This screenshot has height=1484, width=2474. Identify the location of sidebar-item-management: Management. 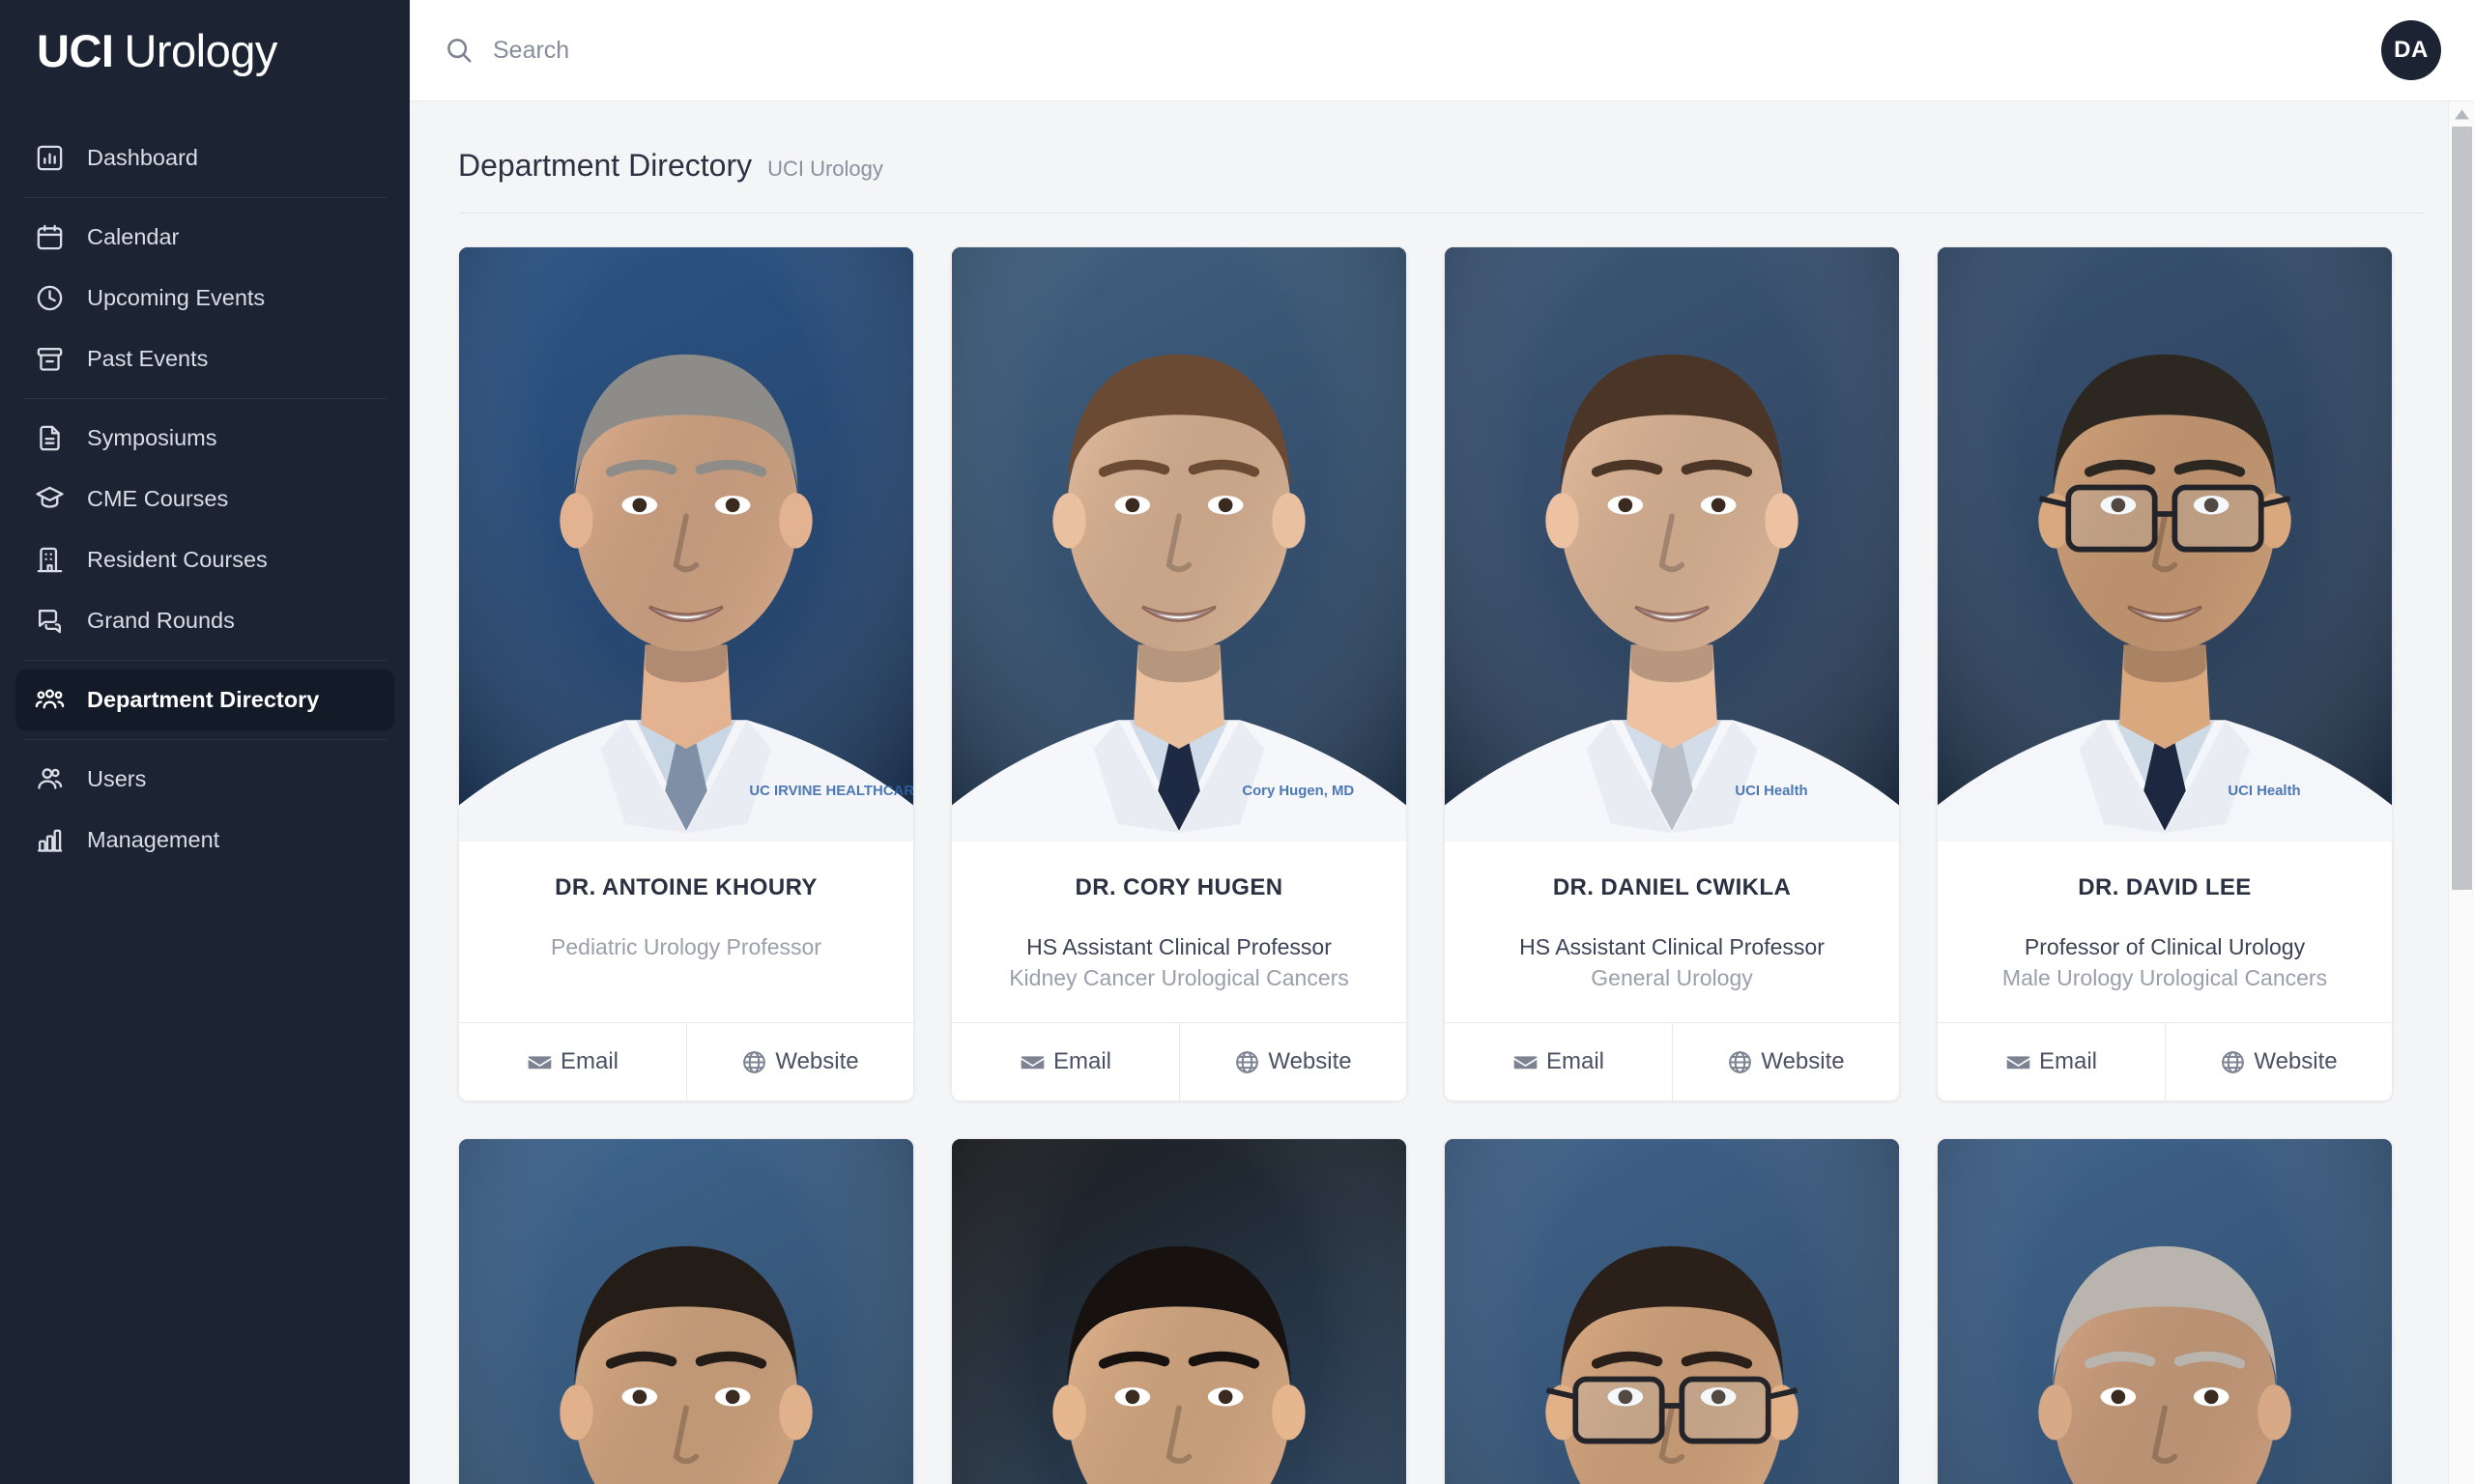
(204, 840).